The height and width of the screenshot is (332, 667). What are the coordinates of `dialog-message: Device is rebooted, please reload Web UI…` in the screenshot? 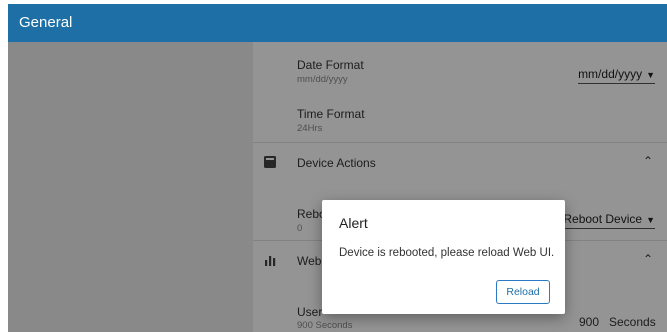 It's located at (447, 253).